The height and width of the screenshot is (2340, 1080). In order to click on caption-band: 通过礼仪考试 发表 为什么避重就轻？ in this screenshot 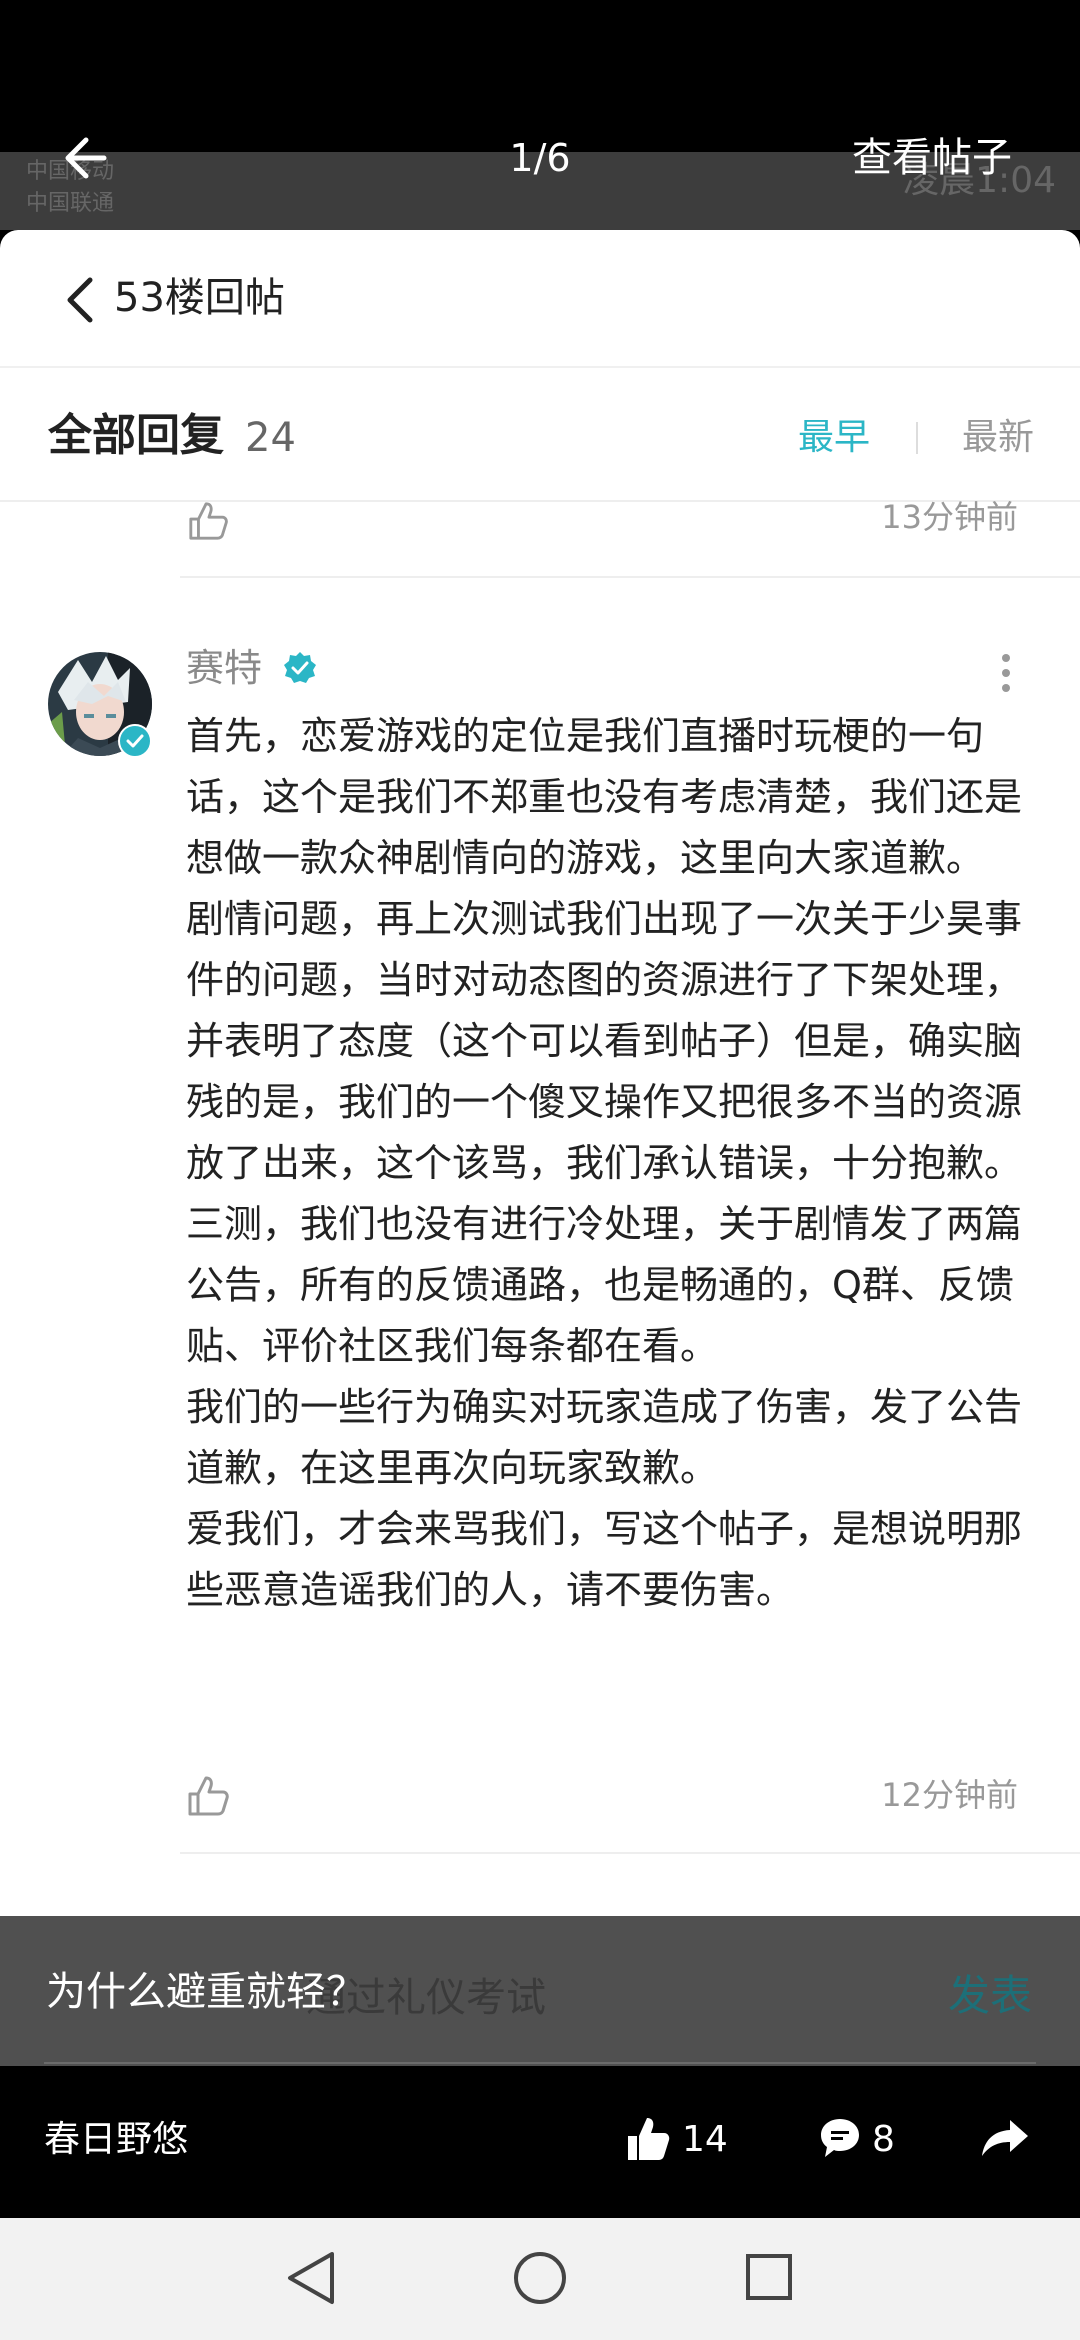, I will do `click(540, 1991)`.